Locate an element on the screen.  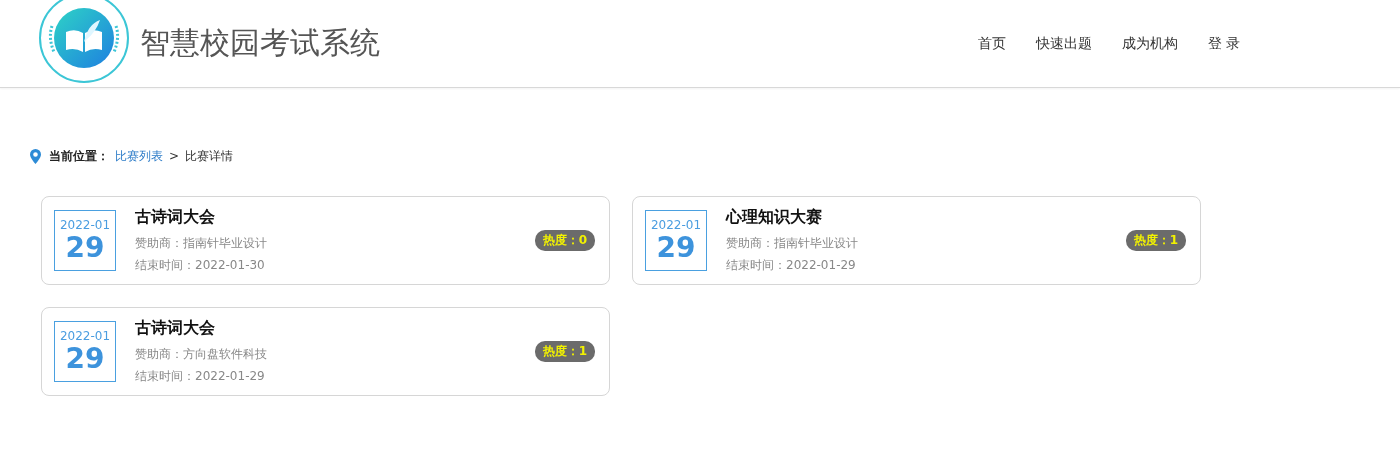
breadcrumb-link: 比赛列表 is located at coordinates (139, 156).